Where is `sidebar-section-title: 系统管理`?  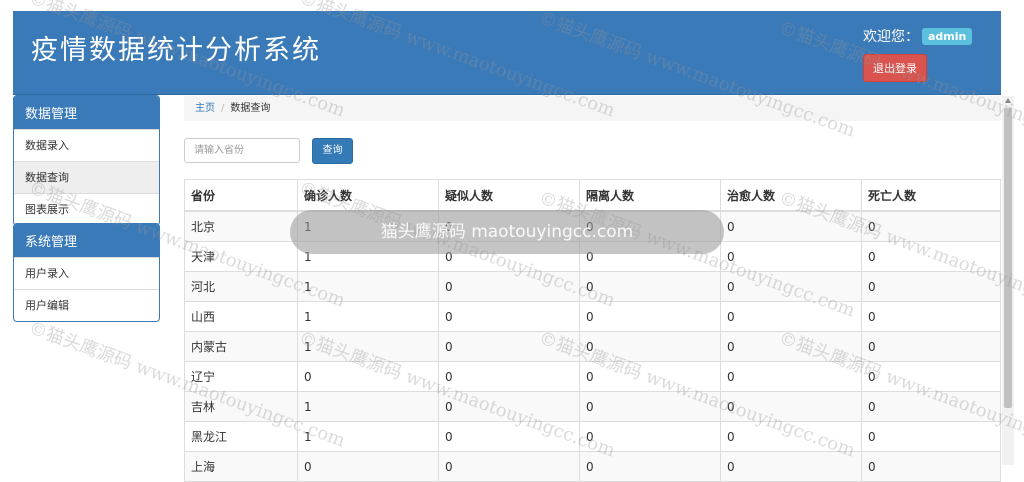
sidebar-section-title: 系统管理 is located at coordinates (86, 240).